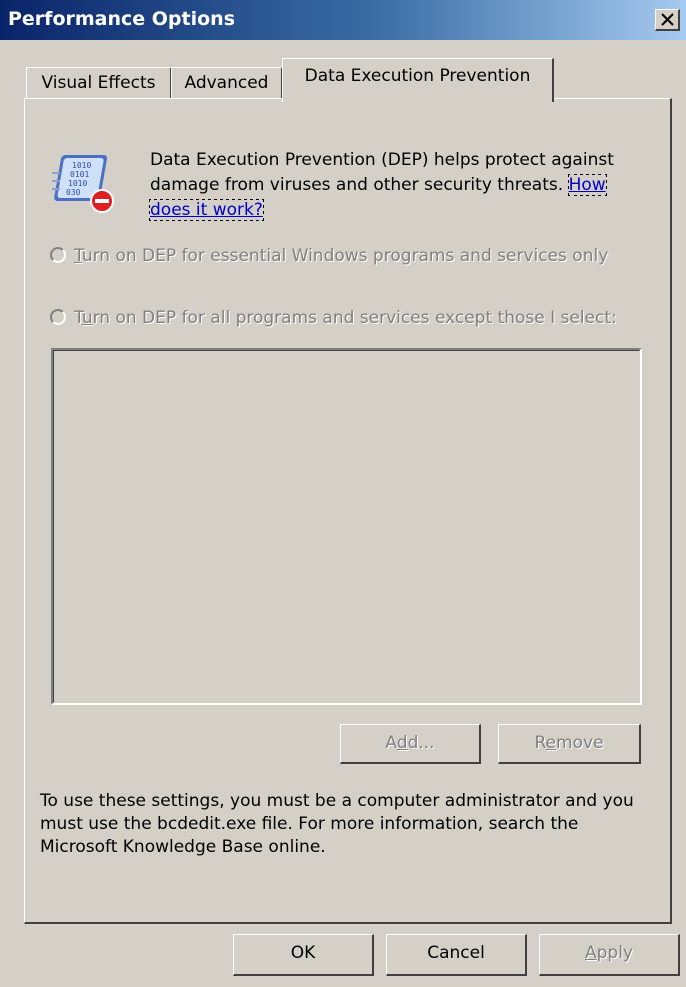 Image resolution: width=686 pixels, height=987 pixels. What do you see at coordinates (303, 955) in the screenshot?
I see `ok-button: OK` at bounding box center [303, 955].